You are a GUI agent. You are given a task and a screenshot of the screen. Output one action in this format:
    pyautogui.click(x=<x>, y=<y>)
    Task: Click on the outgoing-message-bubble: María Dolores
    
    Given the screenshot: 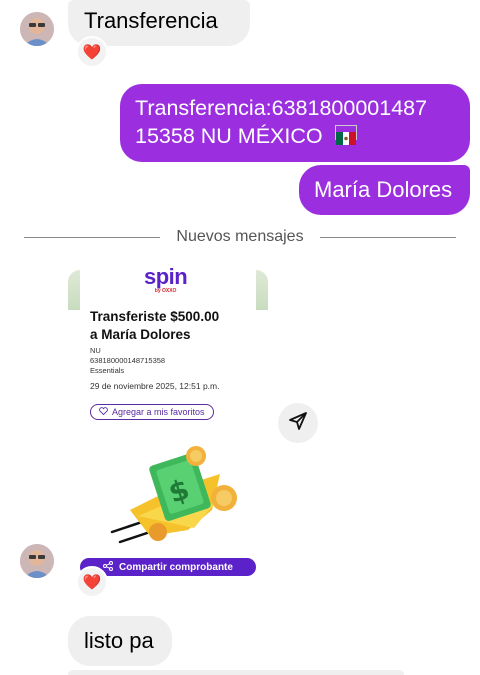 What is the action you would take?
    pyautogui.click(x=384, y=190)
    